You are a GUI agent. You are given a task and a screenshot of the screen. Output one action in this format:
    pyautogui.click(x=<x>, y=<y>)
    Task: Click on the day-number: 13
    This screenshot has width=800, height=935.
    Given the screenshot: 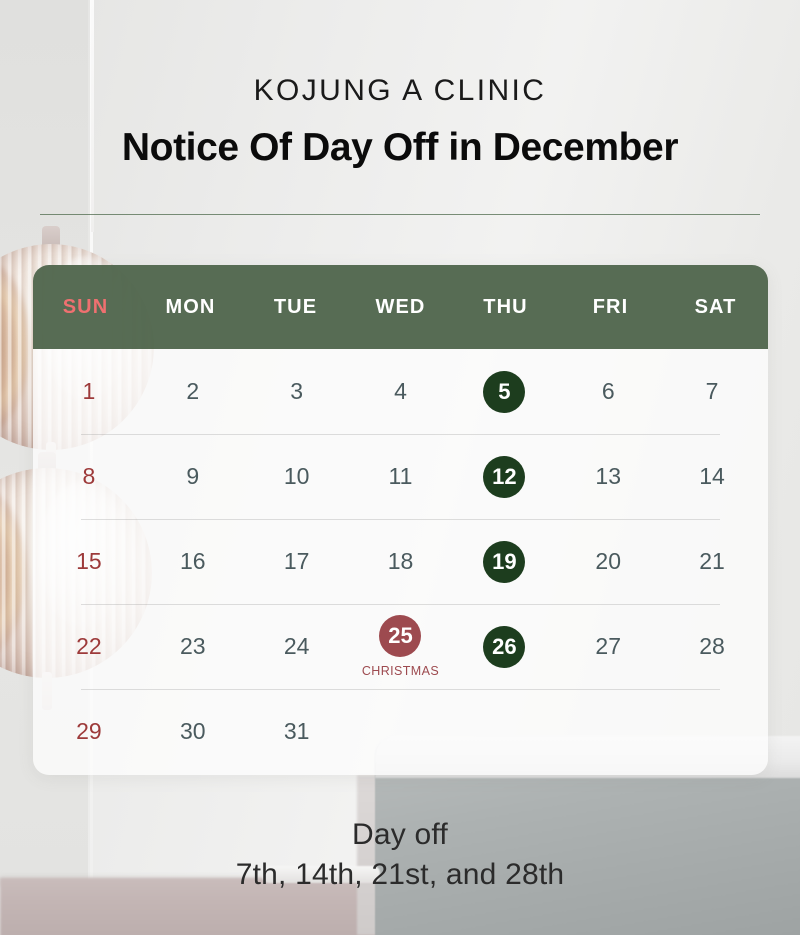 What is the action you would take?
    pyautogui.click(x=608, y=476)
    